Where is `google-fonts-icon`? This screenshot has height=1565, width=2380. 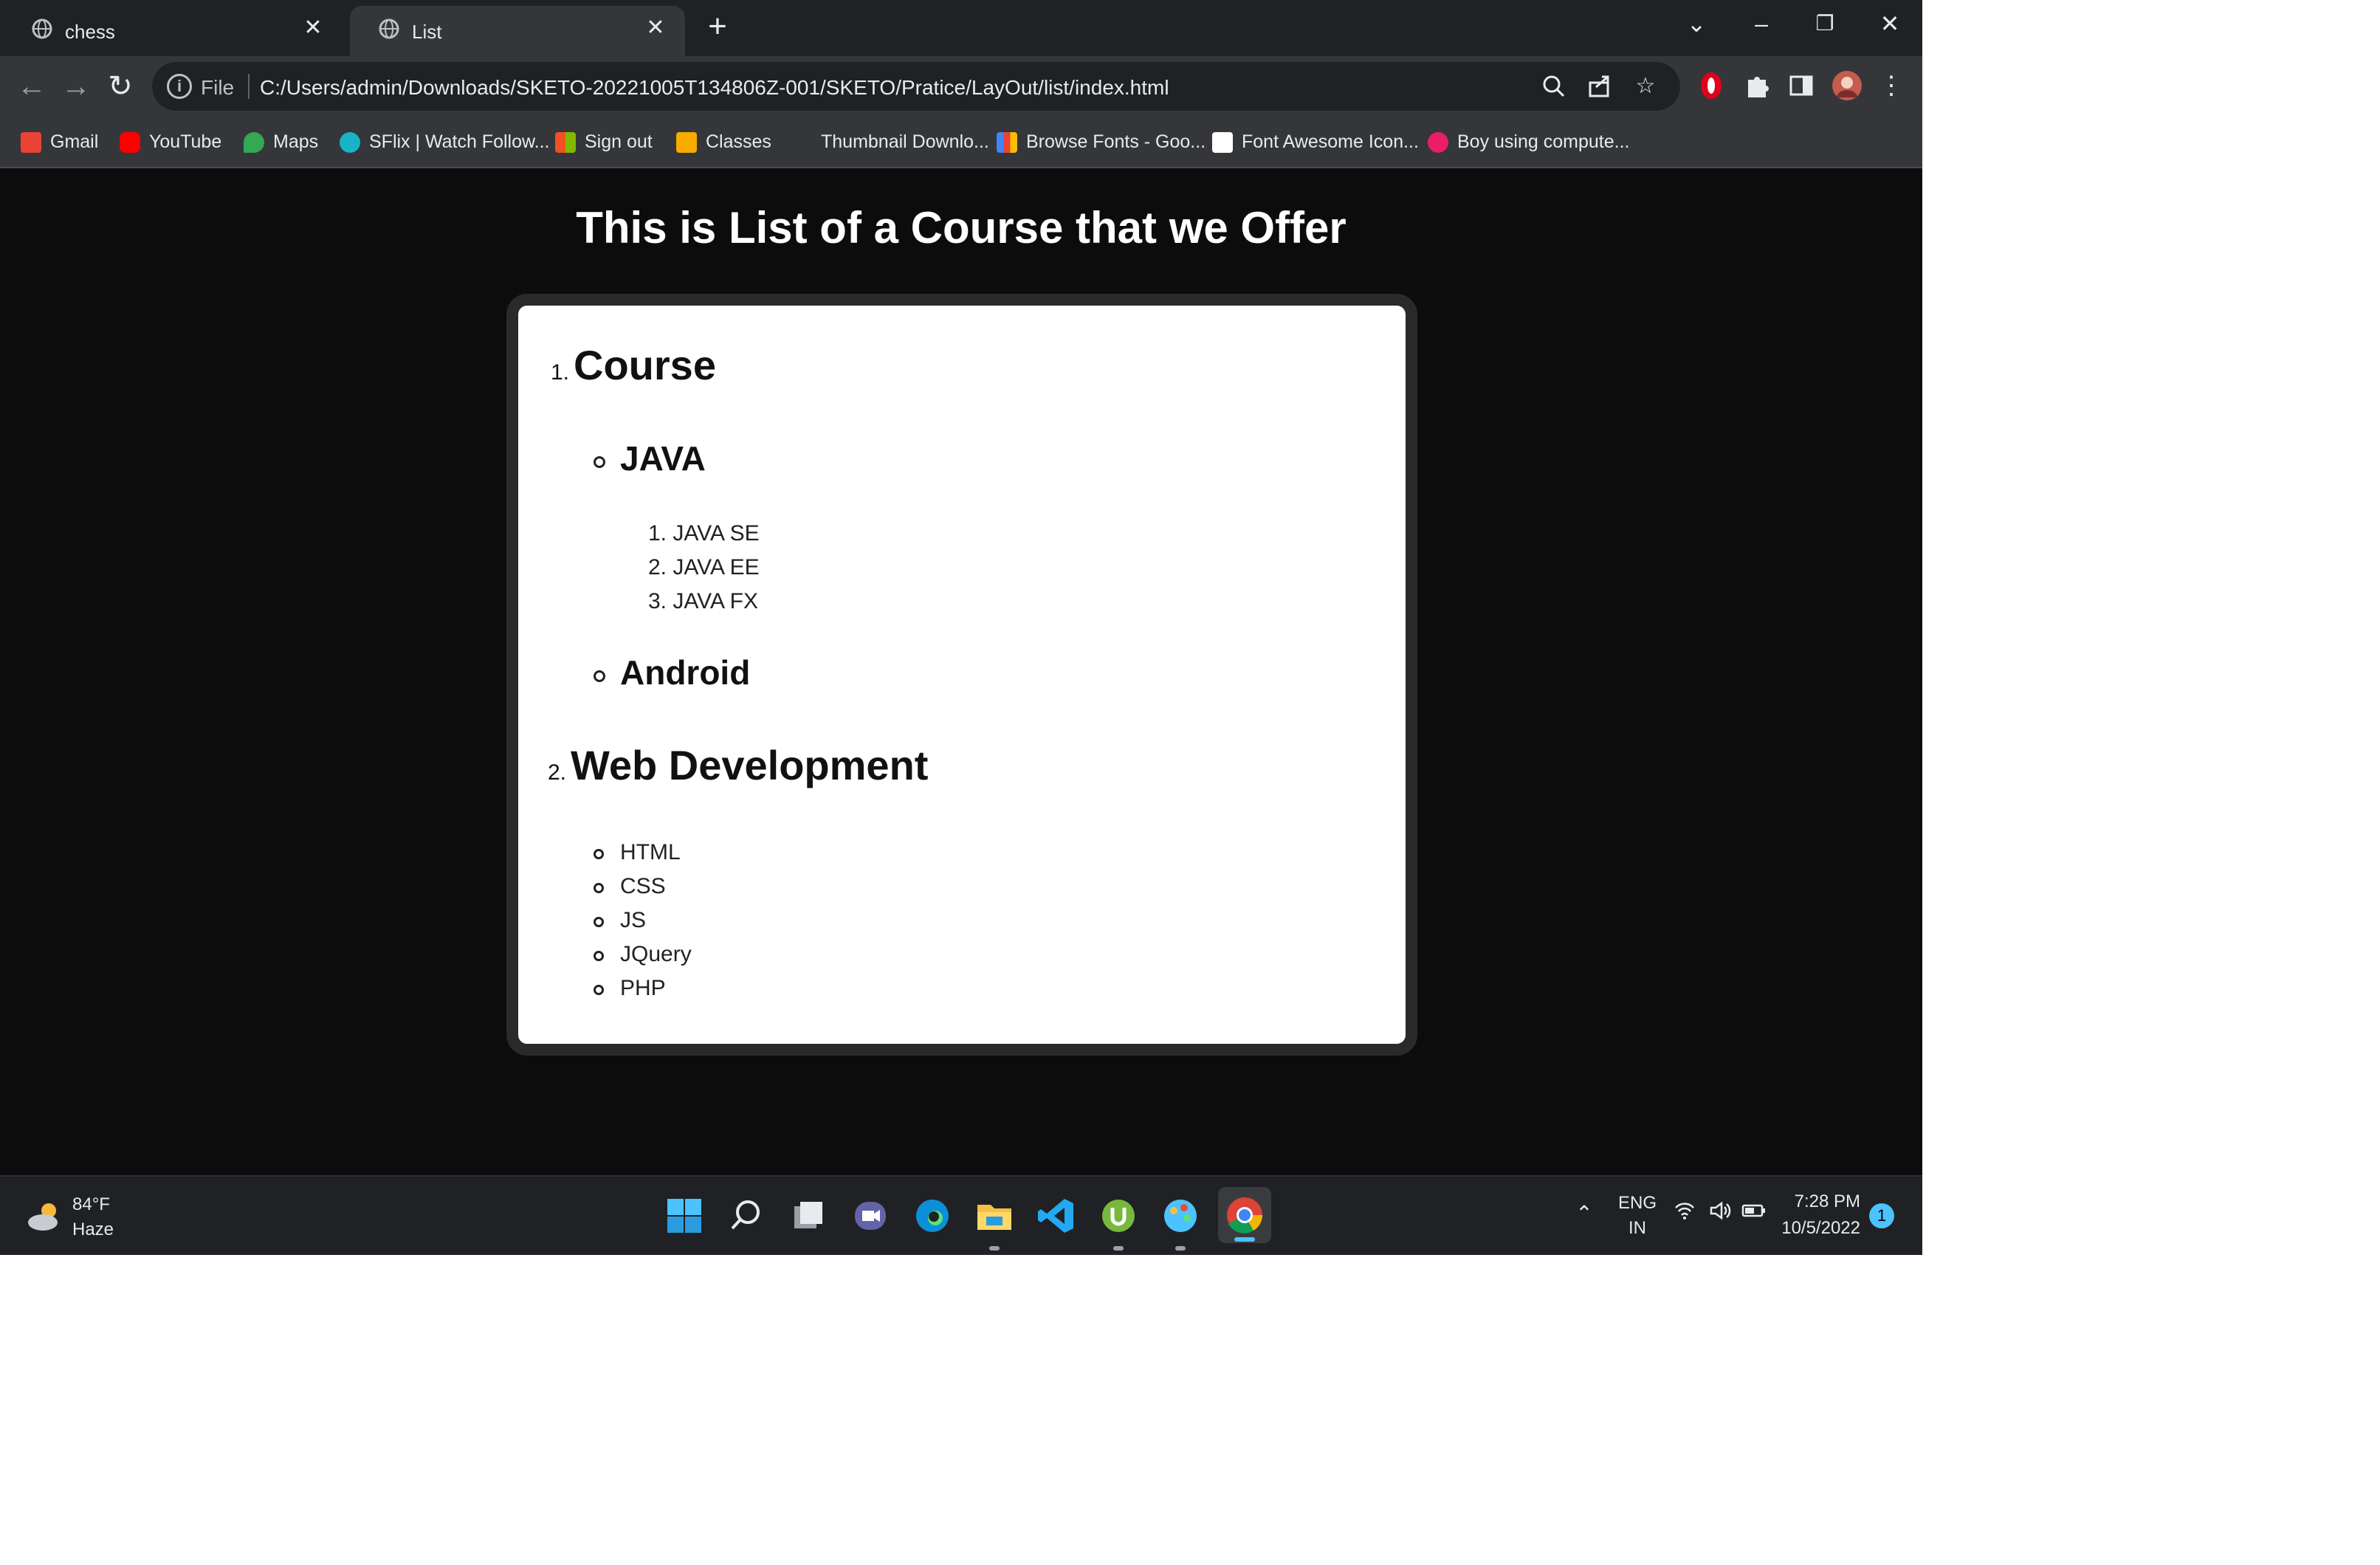
google-fonts-icon is located at coordinates (1007, 143).